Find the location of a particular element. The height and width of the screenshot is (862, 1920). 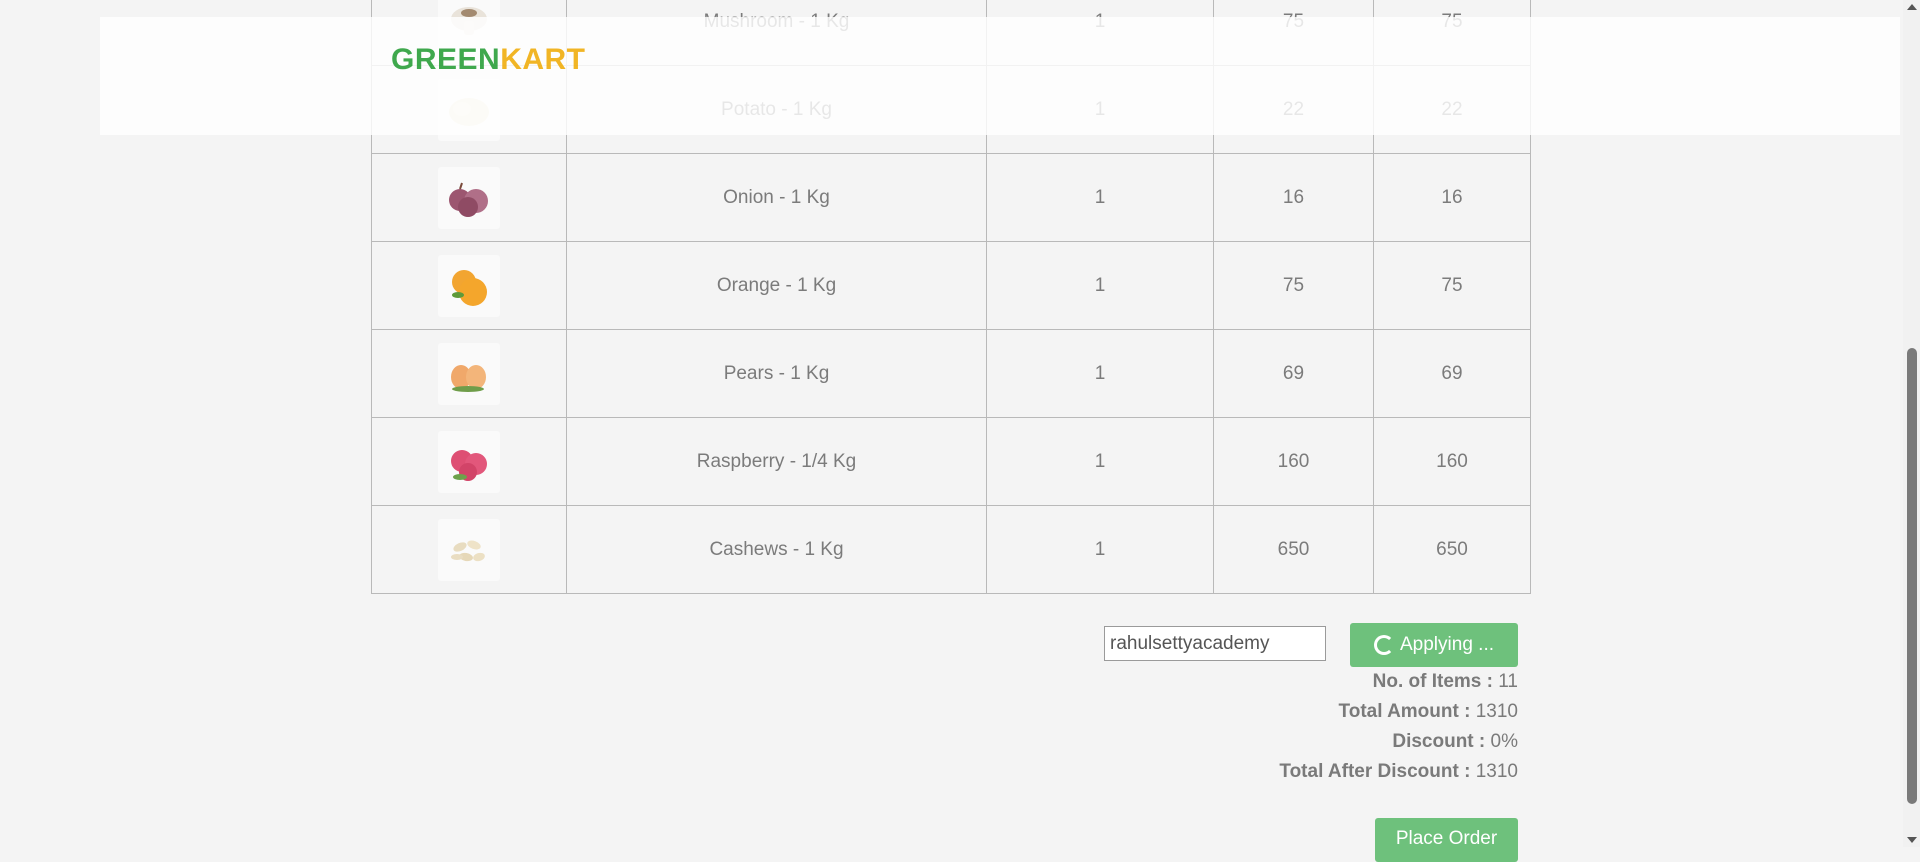

table-row: Cashews - 1 Kg 1 650 650 is located at coordinates (951, 549).